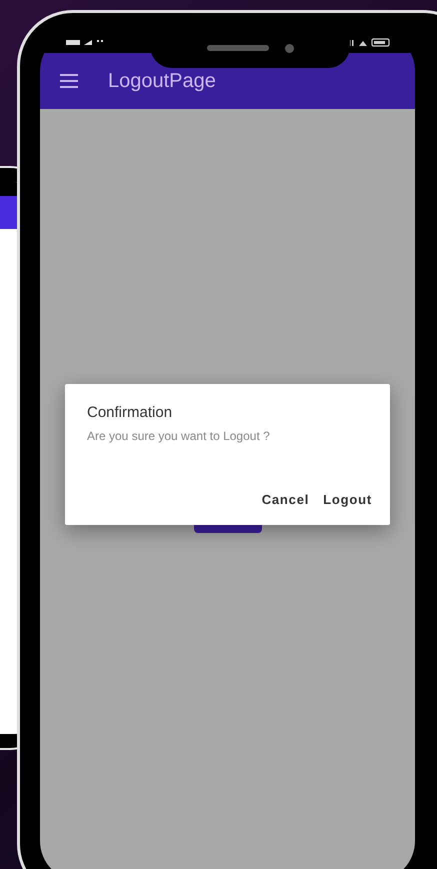 The width and height of the screenshot is (437, 869). I want to click on app-bar-title: LogoutPage, so click(162, 81).